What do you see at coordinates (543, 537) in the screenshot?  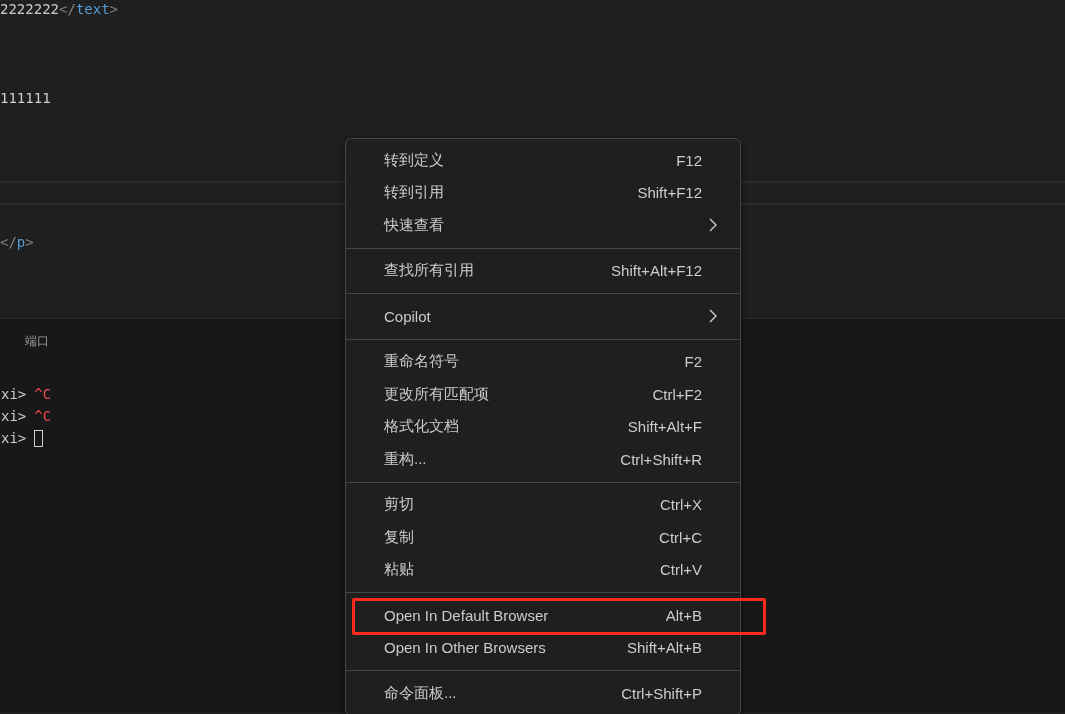 I see `menu-item: 复制 Ctrl+C` at bounding box center [543, 537].